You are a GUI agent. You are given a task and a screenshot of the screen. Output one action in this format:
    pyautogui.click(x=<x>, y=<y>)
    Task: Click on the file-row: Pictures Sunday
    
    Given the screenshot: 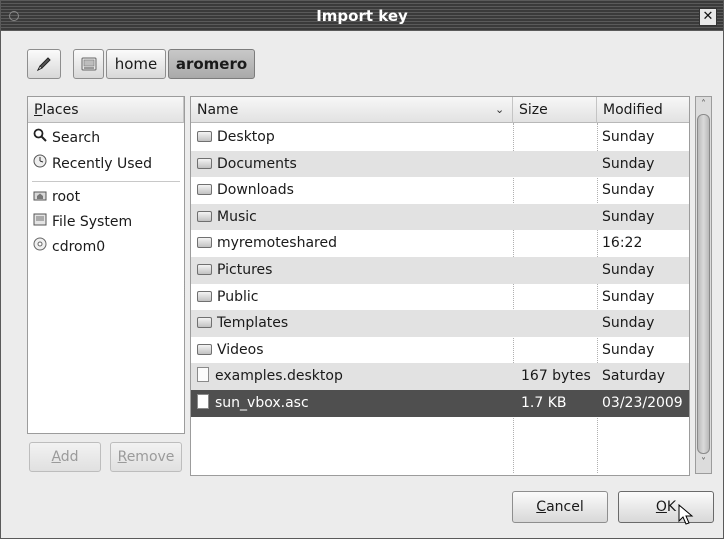 What is the action you would take?
    pyautogui.click(x=440, y=270)
    